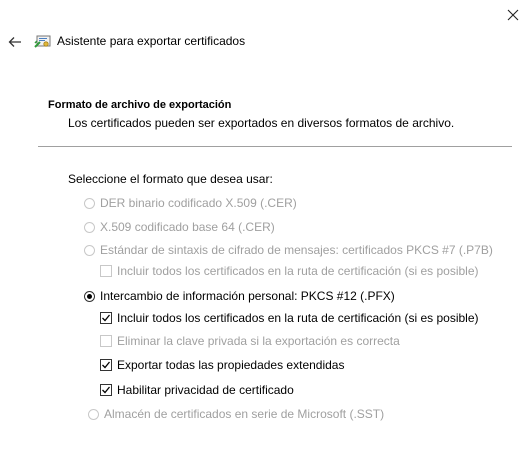 The width and height of the screenshot is (531, 451). What do you see at coordinates (93, 414) in the screenshot?
I see `radio-sst` at bounding box center [93, 414].